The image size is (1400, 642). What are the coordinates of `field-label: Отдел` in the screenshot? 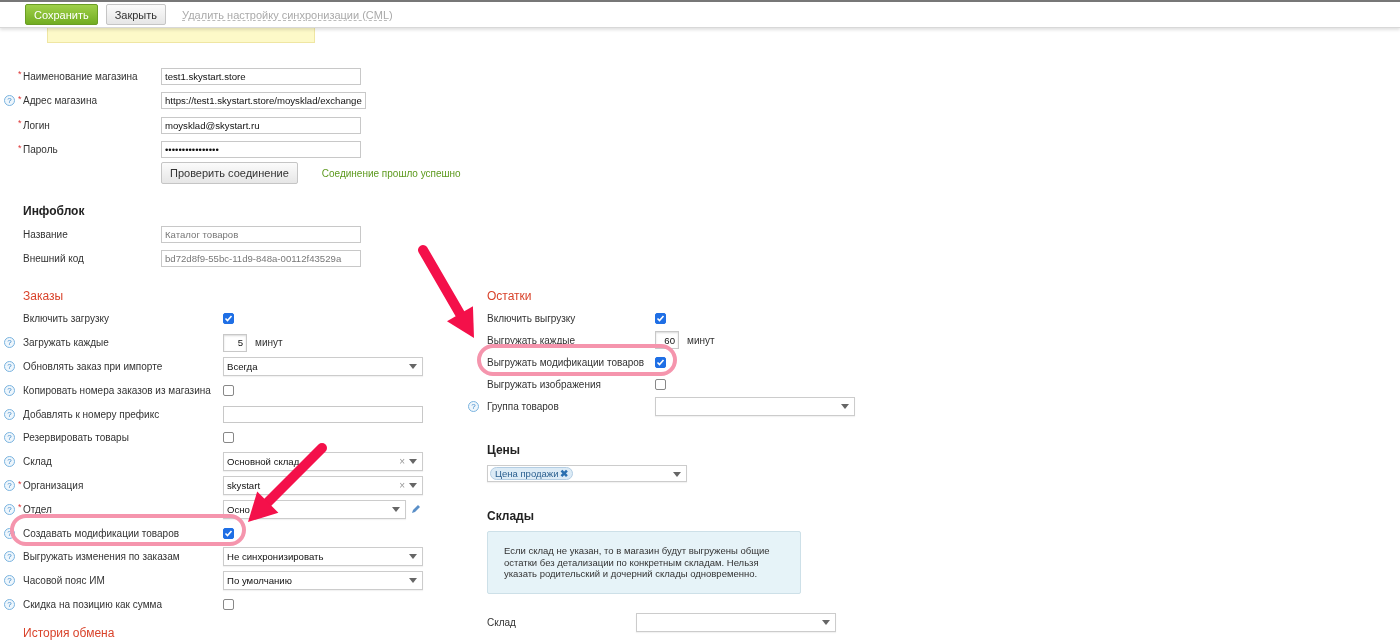 It's located at (37, 509).